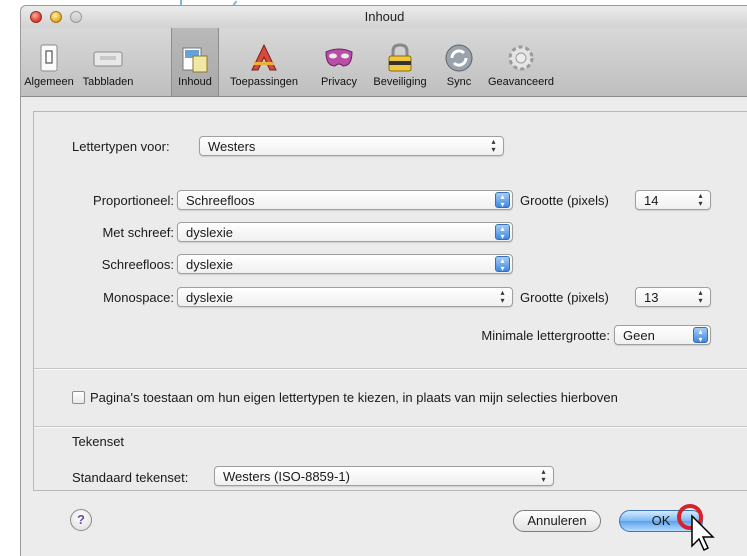 Image resolution: width=747 pixels, height=556 pixels. I want to click on sync-icon, so click(459, 58).